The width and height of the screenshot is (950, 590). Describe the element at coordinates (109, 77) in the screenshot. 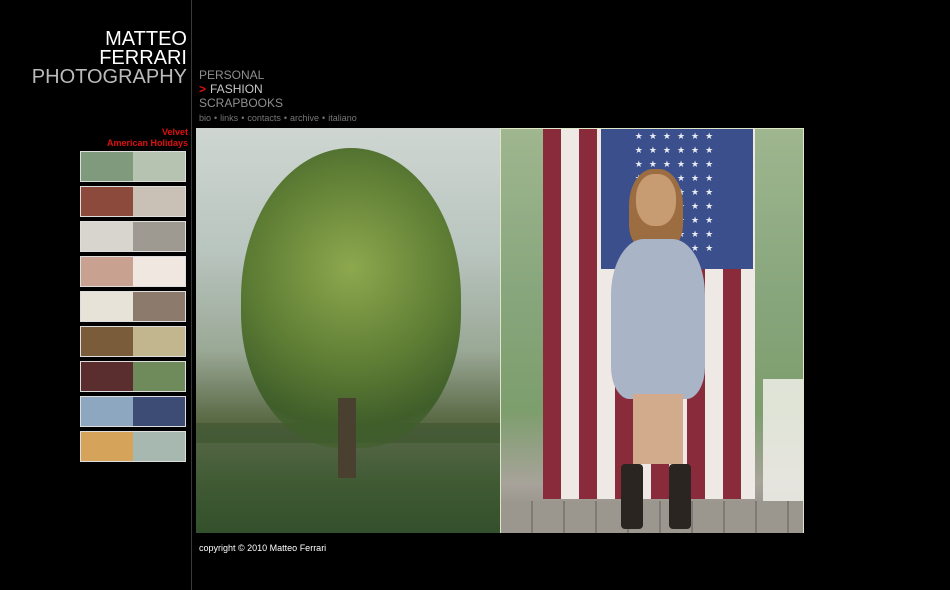

I see `logo-line-photography: PHOTOGRAPHY` at that location.